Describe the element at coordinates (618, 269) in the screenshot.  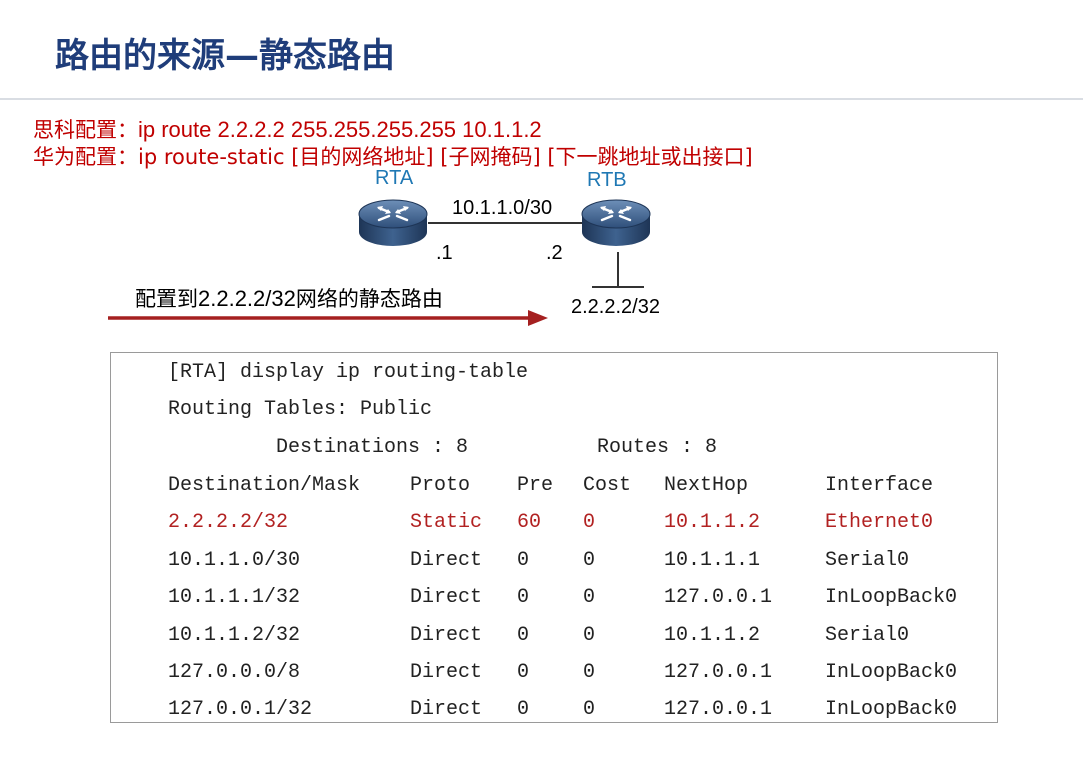
I see `host-stub-line` at that location.